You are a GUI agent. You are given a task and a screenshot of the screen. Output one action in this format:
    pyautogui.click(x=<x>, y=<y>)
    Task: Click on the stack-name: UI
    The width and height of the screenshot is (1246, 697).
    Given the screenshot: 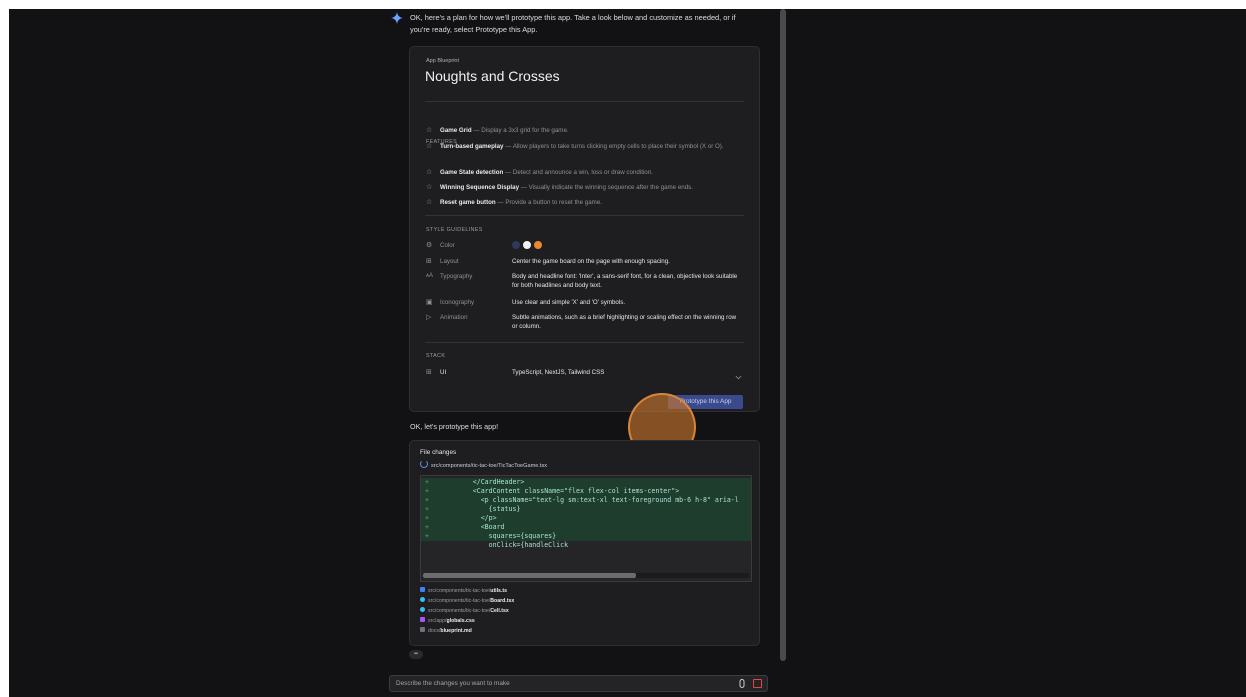 What is the action you would take?
    pyautogui.click(x=443, y=372)
    